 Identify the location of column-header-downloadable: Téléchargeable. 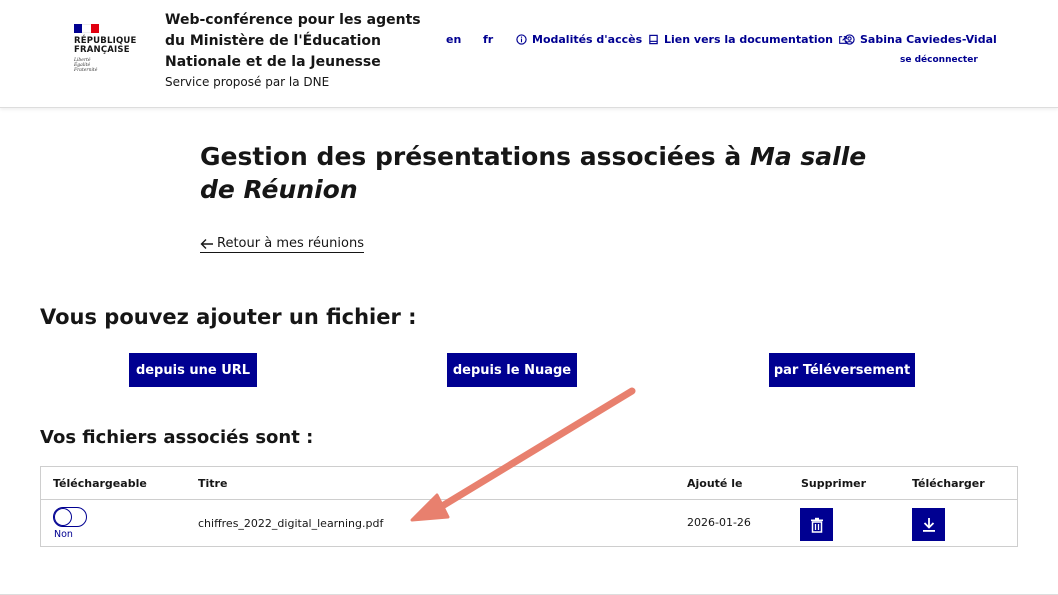
(100, 483).